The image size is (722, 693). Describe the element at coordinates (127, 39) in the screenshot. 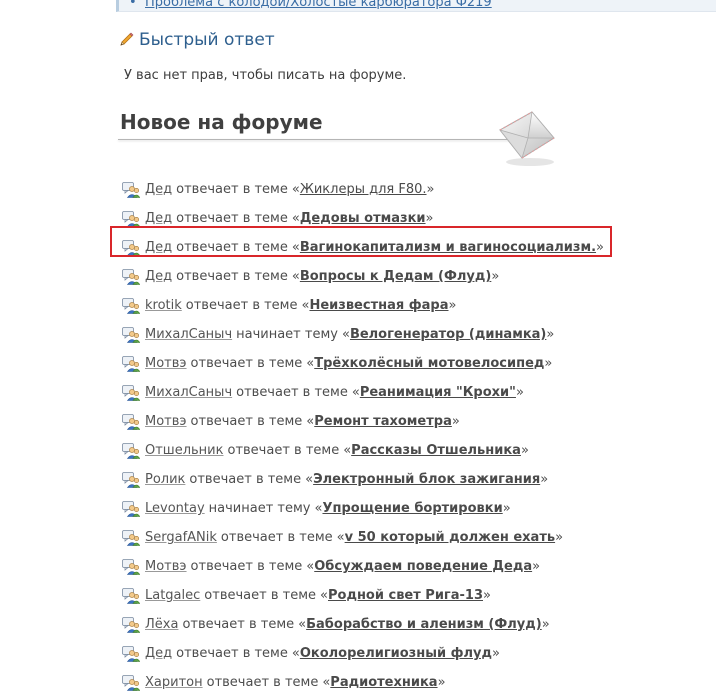

I see `pencil-icon` at that location.